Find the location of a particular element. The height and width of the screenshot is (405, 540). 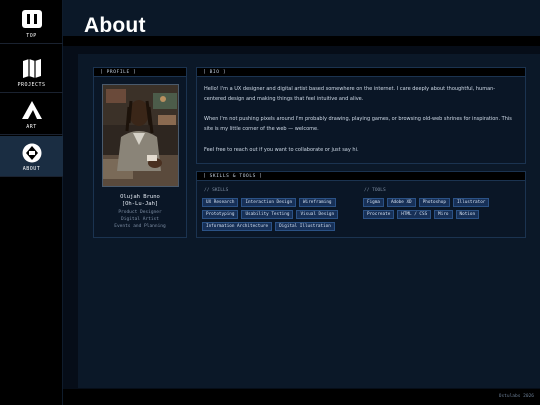

top-icon is located at coordinates (31, 19).